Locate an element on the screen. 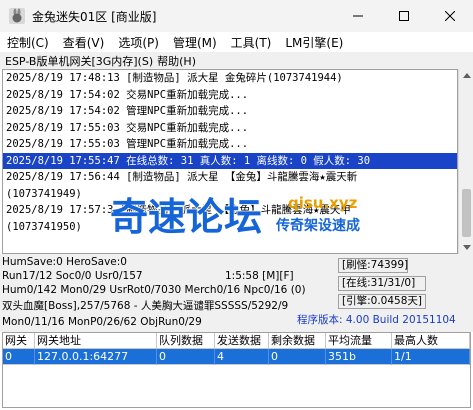 The width and height of the screenshot is (473, 410). menu-manage: 管理(M) is located at coordinates (195, 42).